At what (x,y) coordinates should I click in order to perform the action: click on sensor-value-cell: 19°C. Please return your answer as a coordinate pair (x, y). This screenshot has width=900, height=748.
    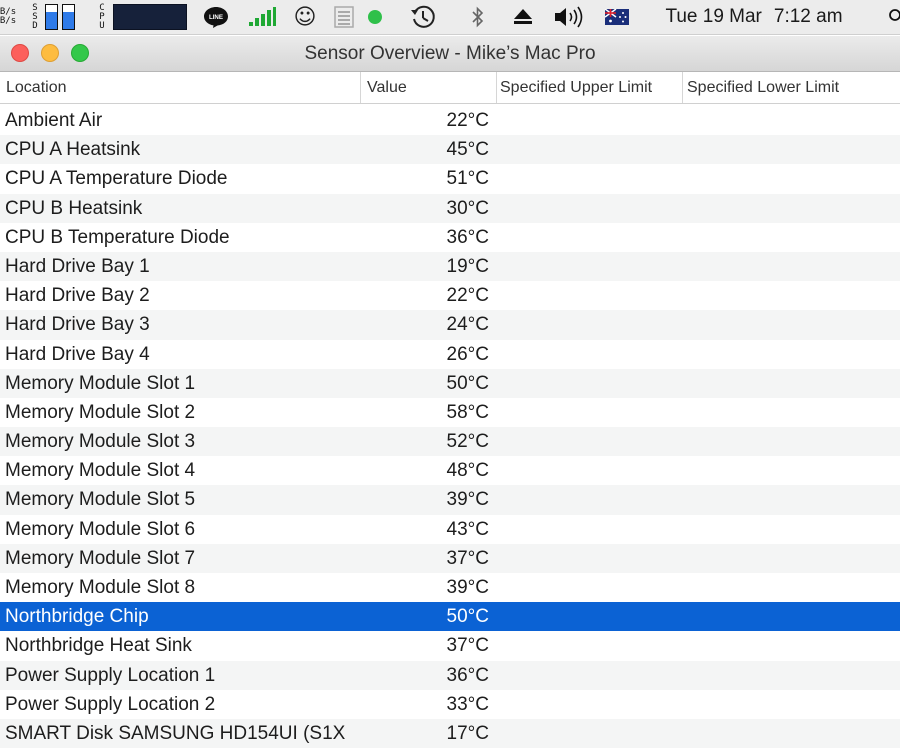
    Looking at the image, I should click on (467, 266).